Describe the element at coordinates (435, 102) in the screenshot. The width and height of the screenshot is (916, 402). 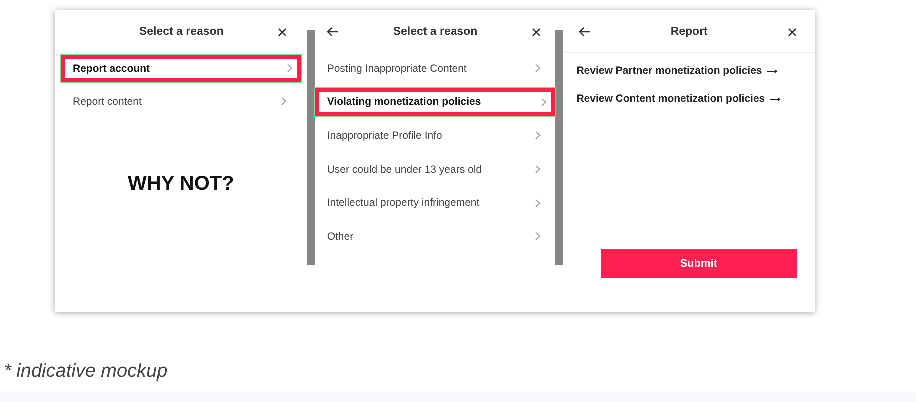
I see `reason-item: Violating monetization policies` at that location.